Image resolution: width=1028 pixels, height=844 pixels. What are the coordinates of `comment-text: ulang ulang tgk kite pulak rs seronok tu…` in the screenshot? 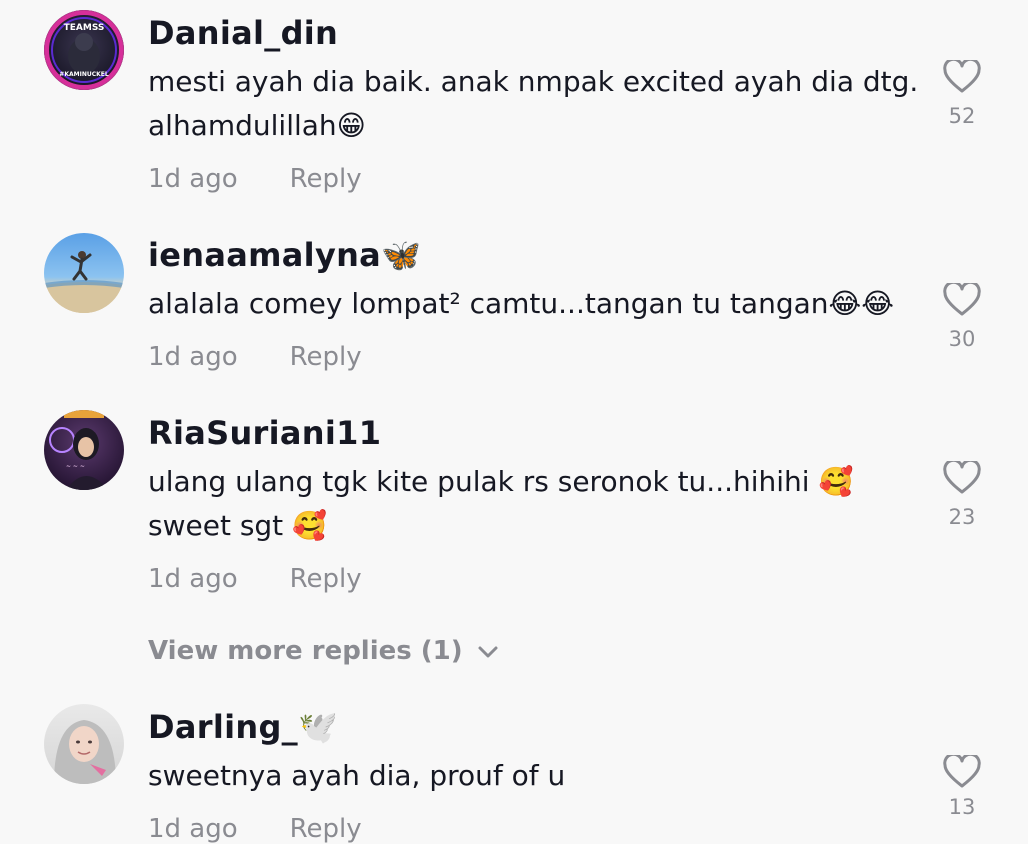 It's located at (538, 504).